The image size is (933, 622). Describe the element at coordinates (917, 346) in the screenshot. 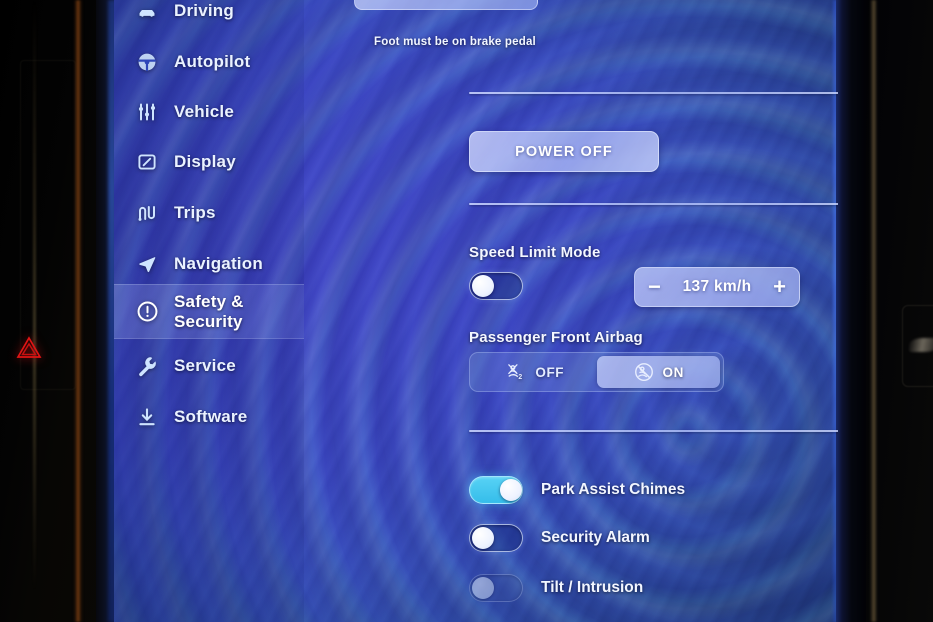

I see `dashboard-control-right` at that location.